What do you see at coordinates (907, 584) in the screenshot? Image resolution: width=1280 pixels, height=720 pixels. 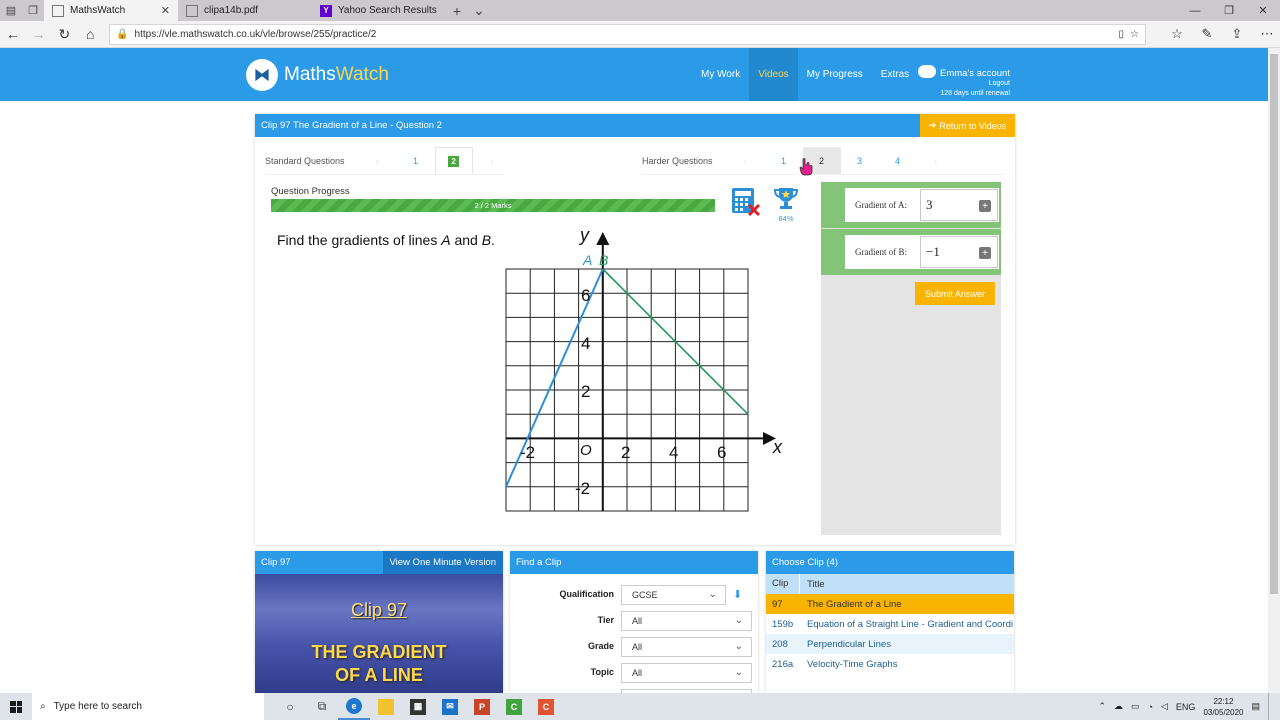 I see `column-header-title: Title` at bounding box center [907, 584].